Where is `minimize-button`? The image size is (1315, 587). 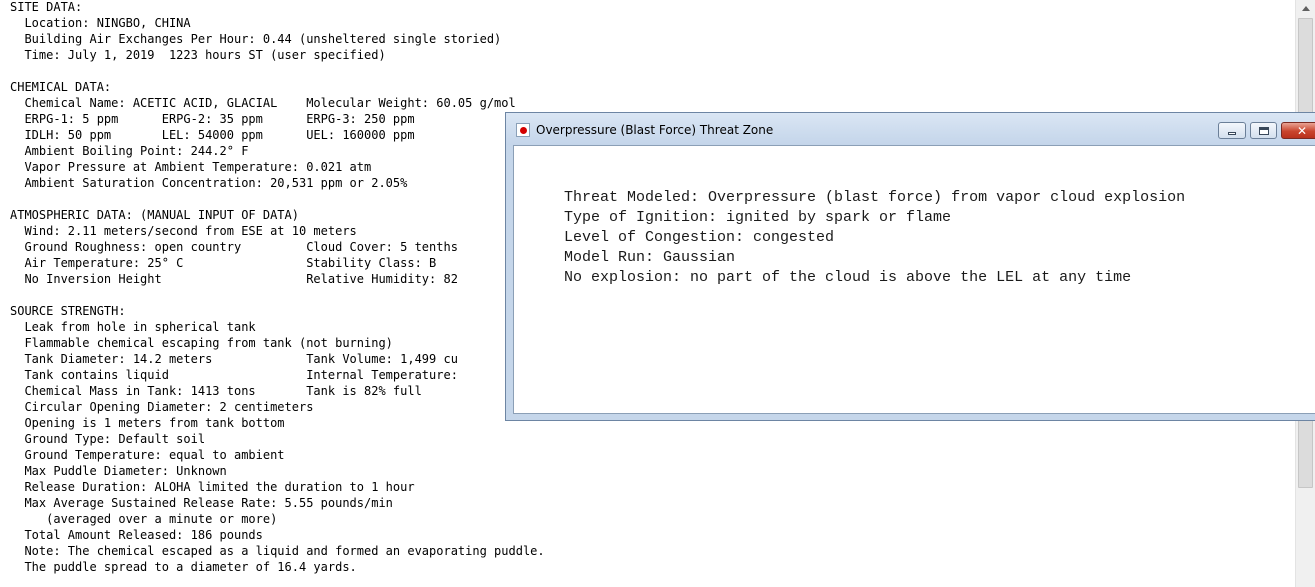 minimize-button is located at coordinates (1232, 130).